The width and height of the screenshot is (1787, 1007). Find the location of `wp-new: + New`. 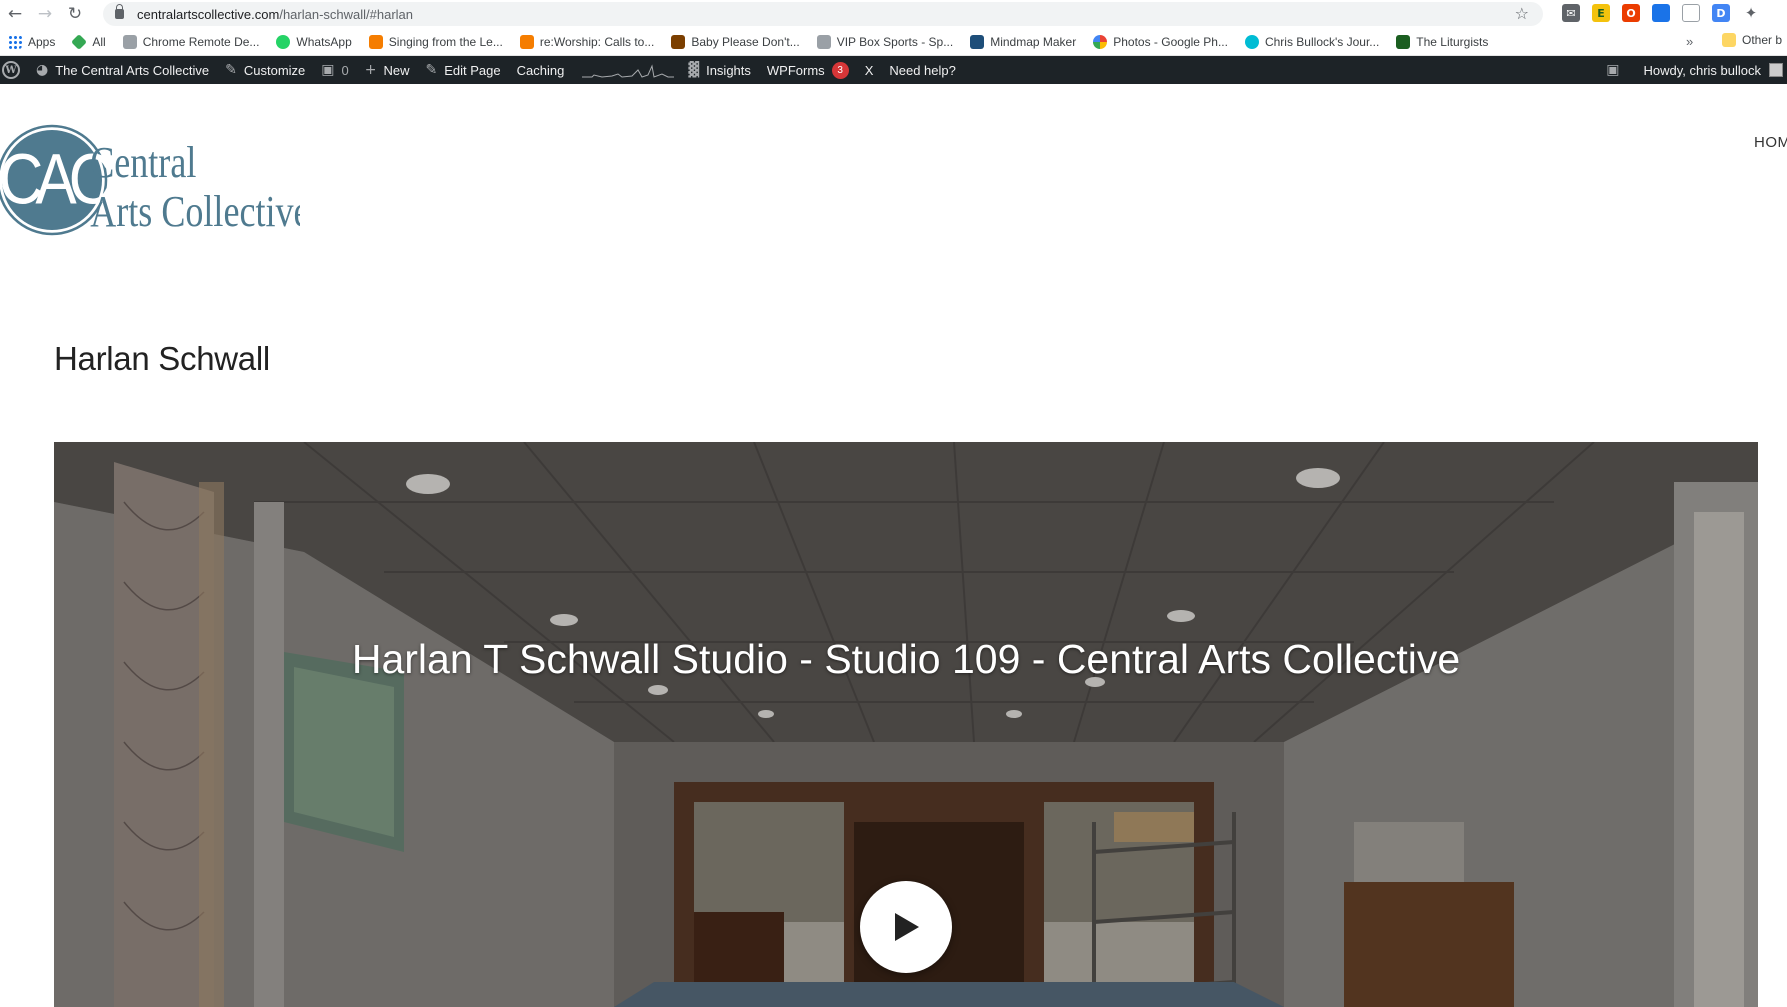

wp-new: + New is located at coordinates (387, 70).